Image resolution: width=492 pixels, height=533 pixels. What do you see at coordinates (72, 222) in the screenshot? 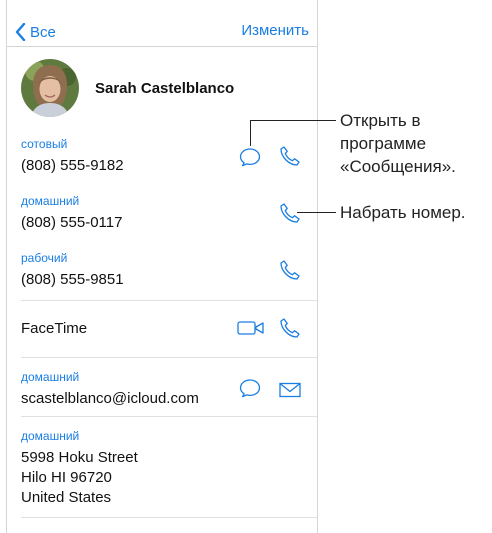
I see `phone-number: (808) 555-0117` at bounding box center [72, 222].